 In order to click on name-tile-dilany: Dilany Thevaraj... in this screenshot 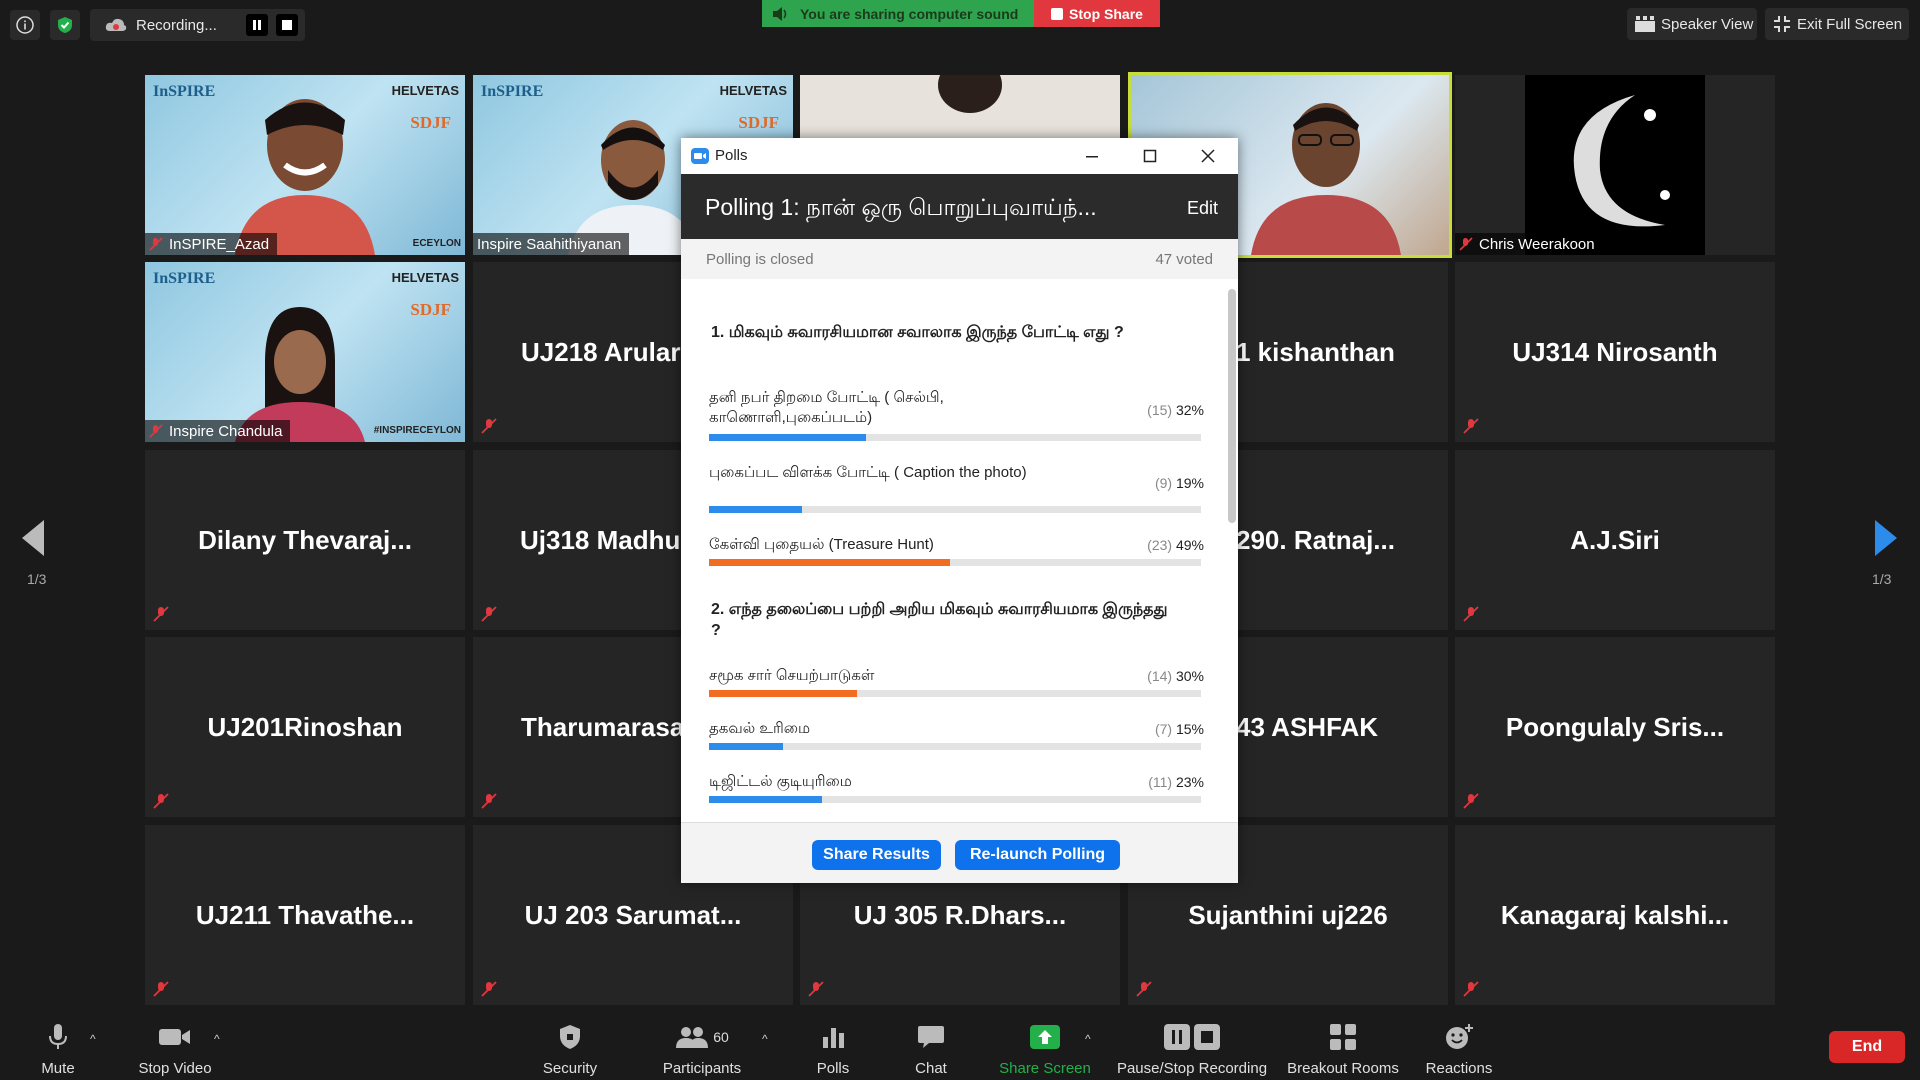, I will do `click(305, 540)`.